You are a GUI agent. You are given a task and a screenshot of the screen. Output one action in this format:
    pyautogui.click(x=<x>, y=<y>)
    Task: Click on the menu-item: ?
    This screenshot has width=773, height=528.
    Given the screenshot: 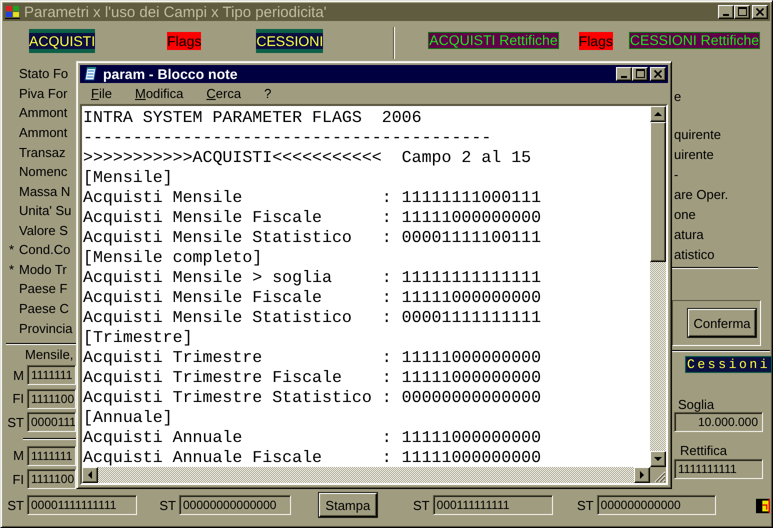 What is the action you would take?
    pyautogui.click(x=270, y=93)
    